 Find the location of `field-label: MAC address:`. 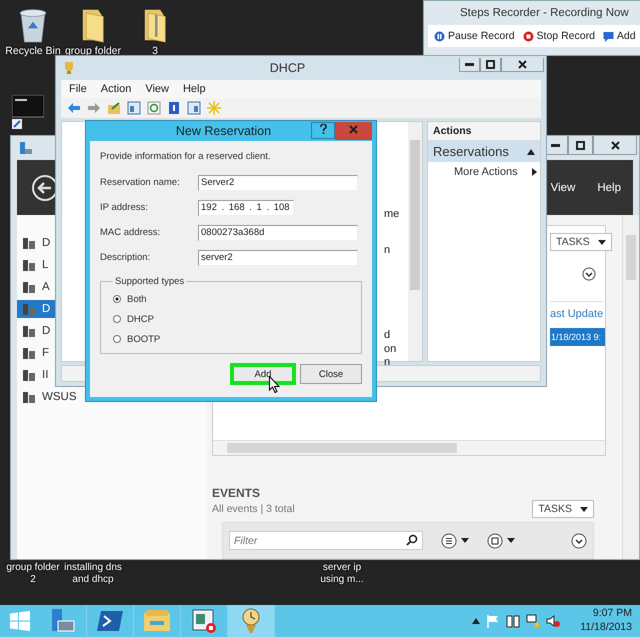

field-label: MAC address: is located at coordinates (131, 232).